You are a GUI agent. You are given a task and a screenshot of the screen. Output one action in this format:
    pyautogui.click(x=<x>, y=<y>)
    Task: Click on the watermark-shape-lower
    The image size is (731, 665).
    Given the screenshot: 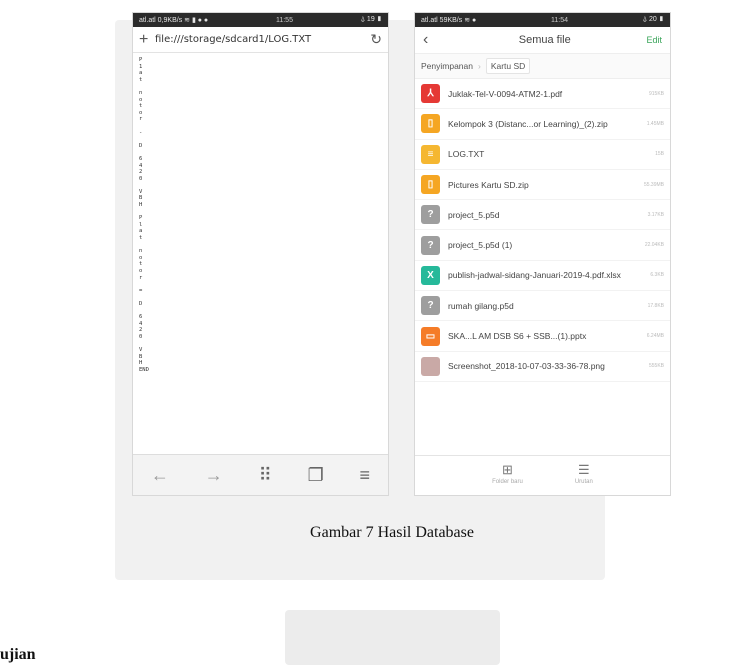 What is the action you would take?
    pyautogui.click(x=392, y=637)
    